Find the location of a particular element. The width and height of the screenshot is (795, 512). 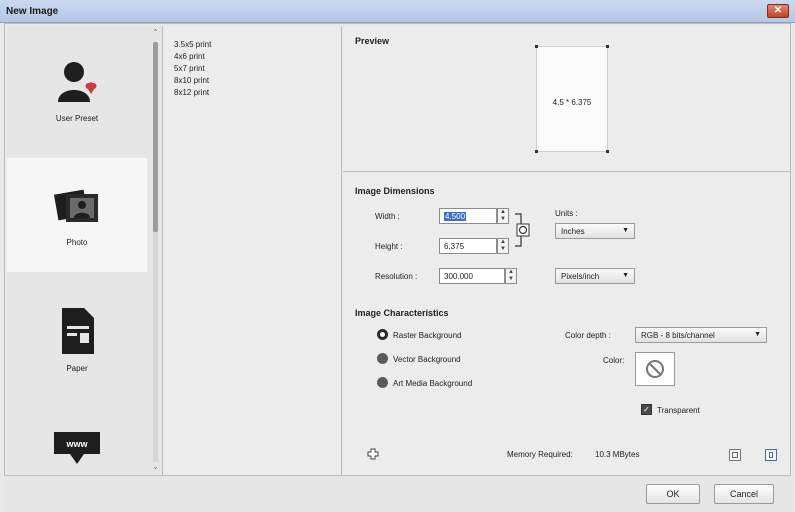

memory-label: Memory Required: is located at coordinates (540, 454).